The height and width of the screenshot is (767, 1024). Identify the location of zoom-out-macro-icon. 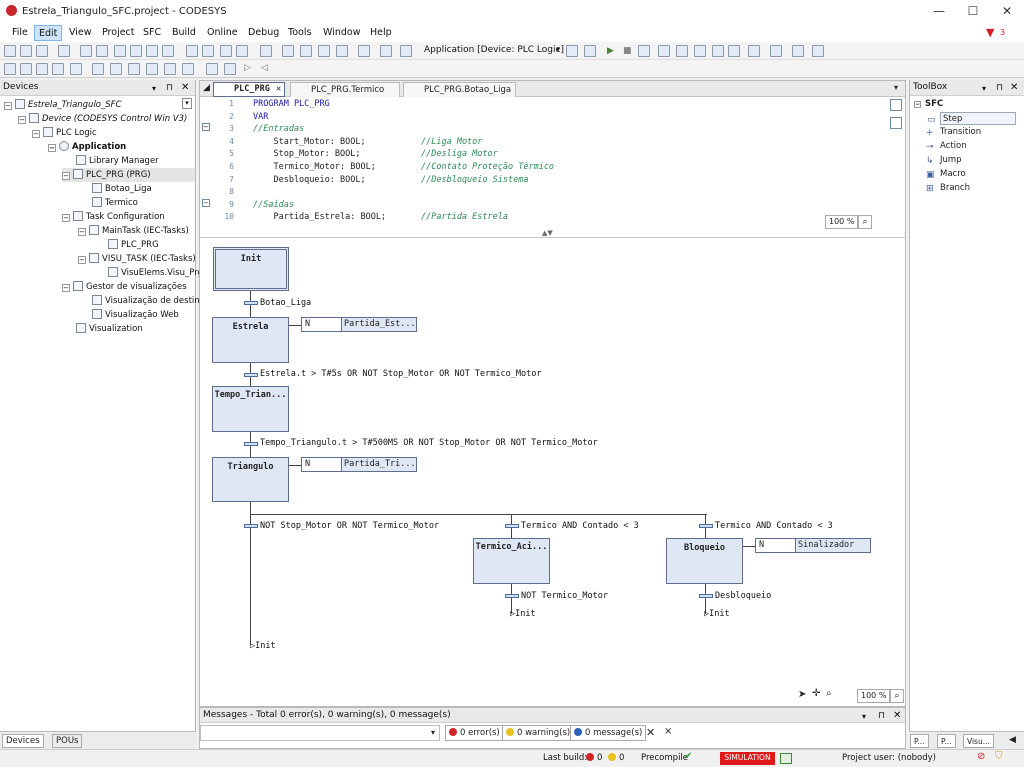
(188, 69).